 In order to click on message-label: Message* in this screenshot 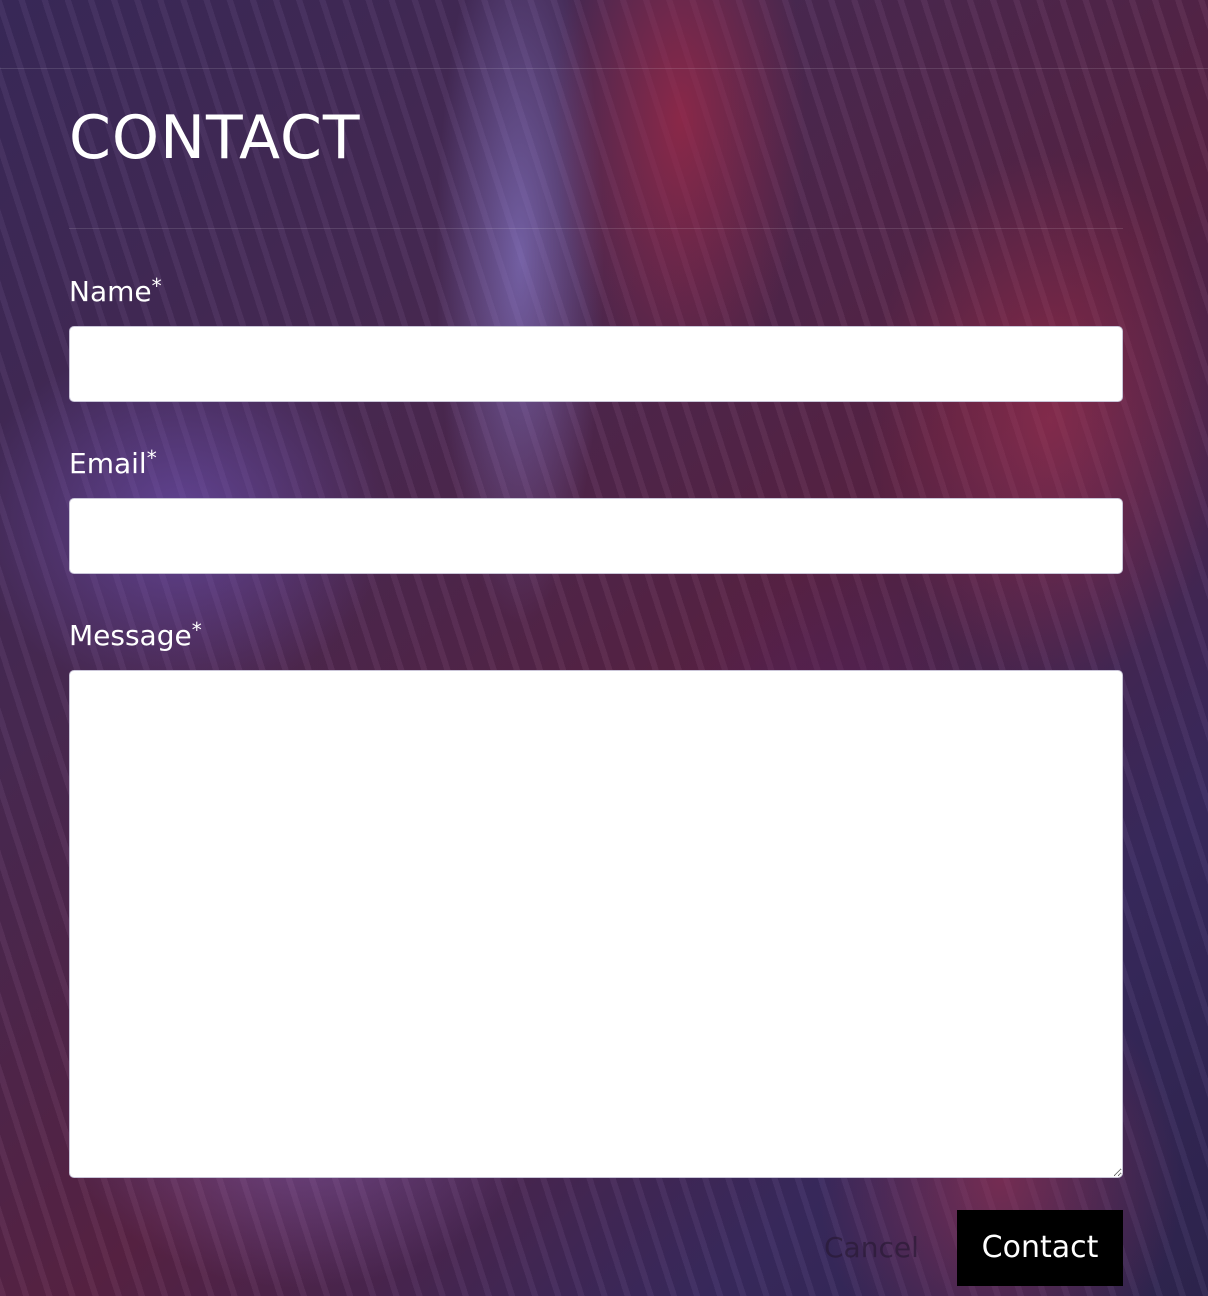, I will do `click(135, 633)`.